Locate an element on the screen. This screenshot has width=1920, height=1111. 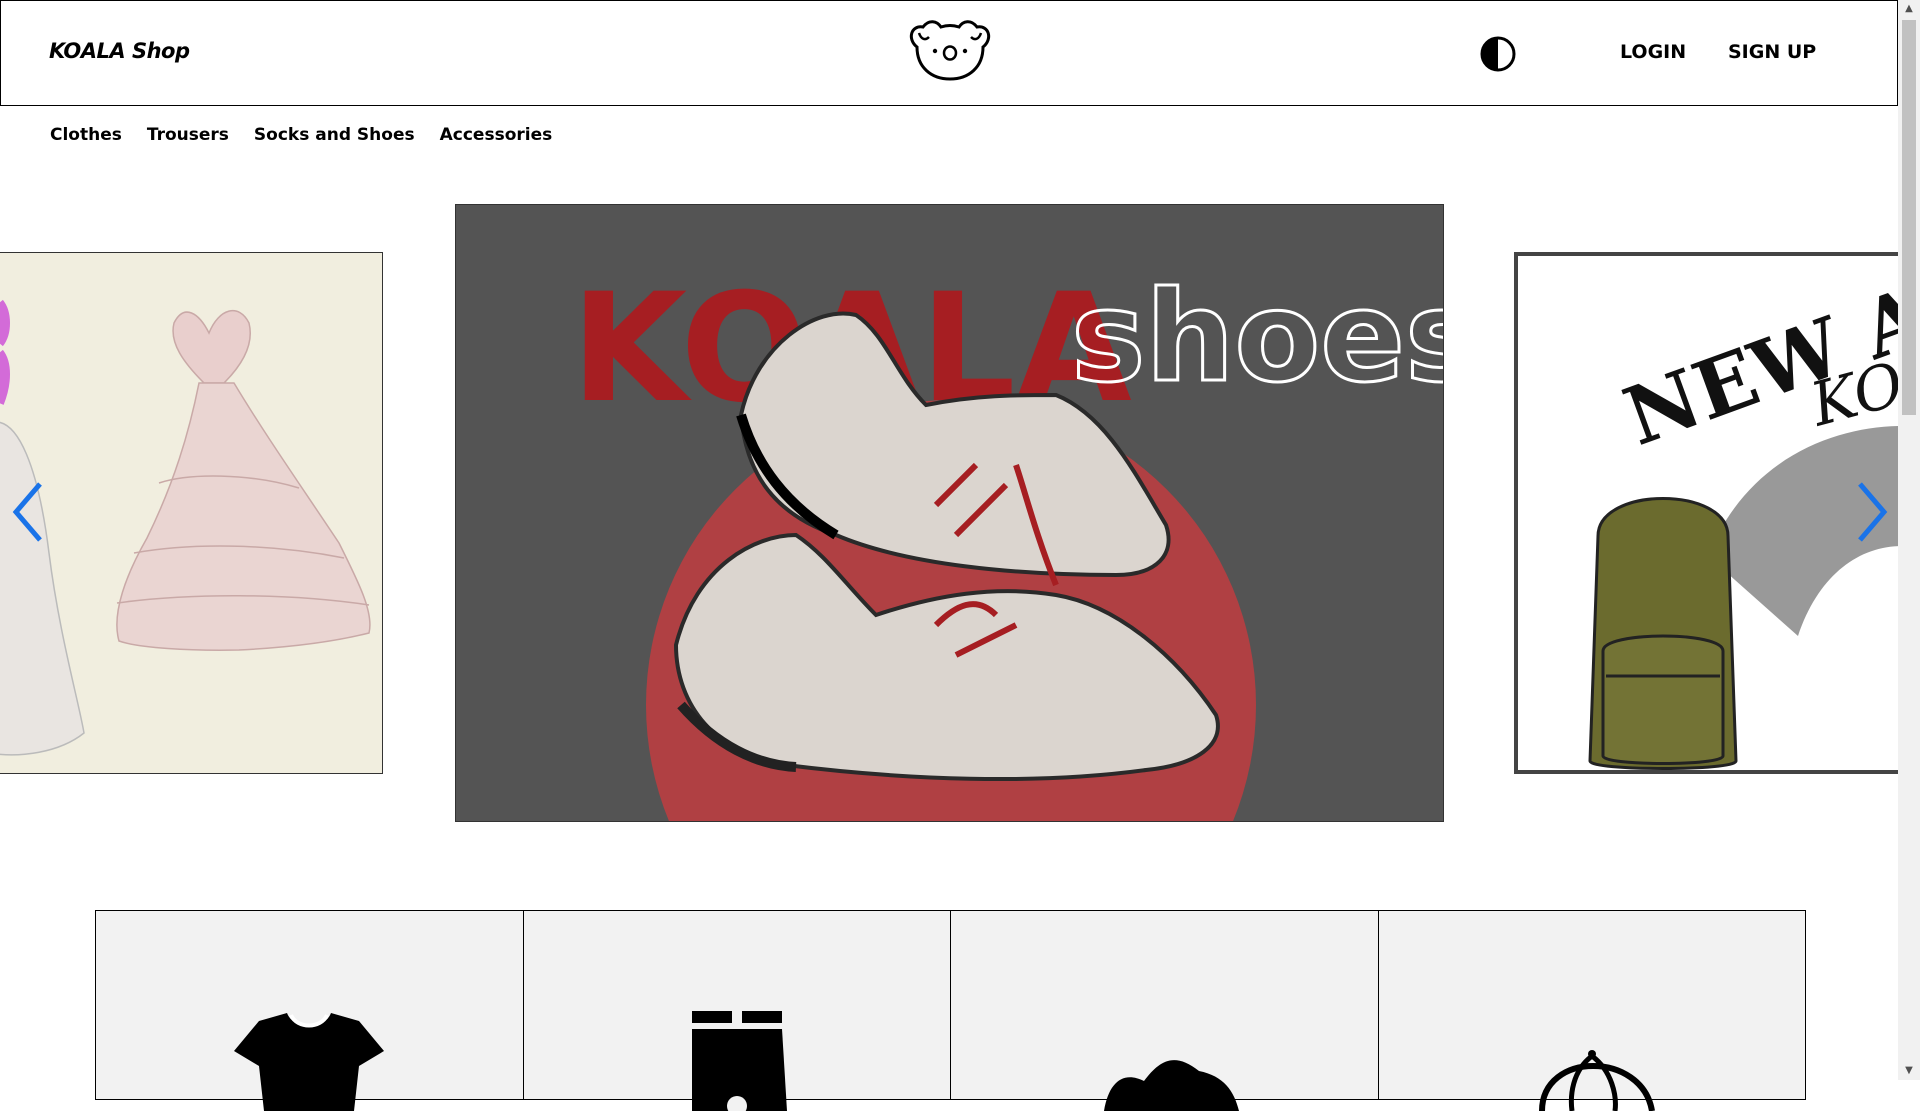
page-scrollbar: ▲ ▼ is located at coordinates (1909, 540).